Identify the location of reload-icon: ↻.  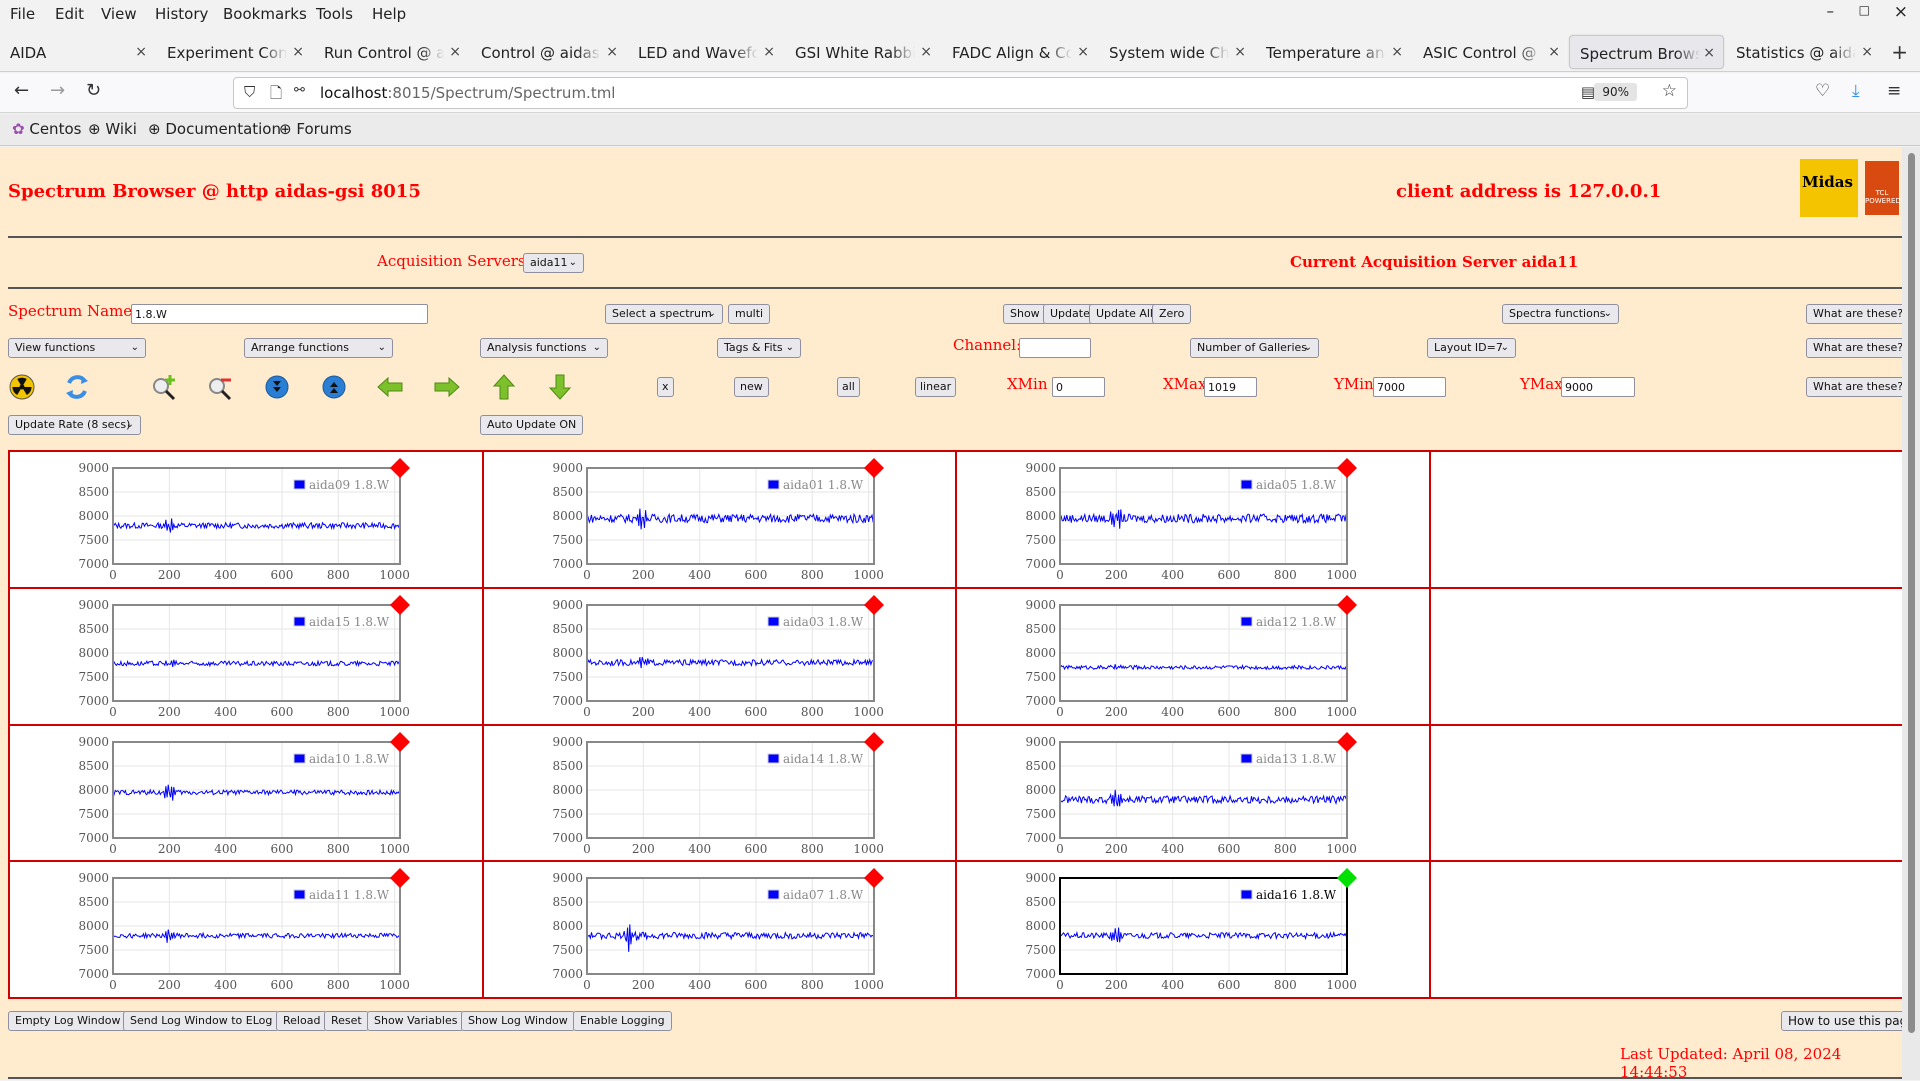
(93, 90).